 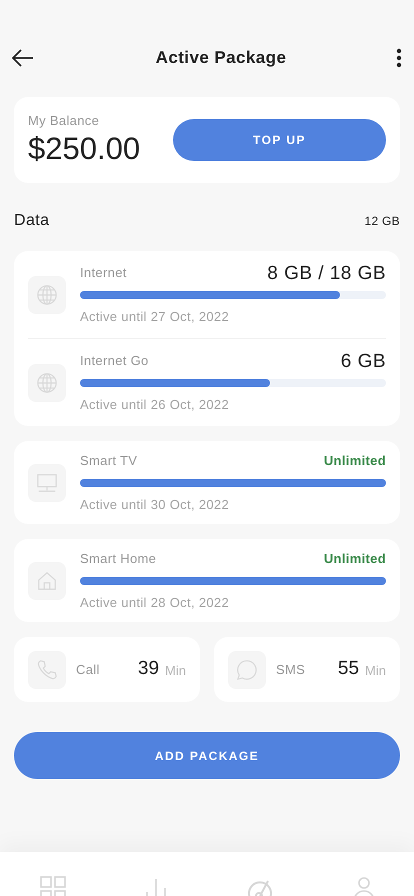 I want to click on page-title: Active Package, so click(x=221, y=58).